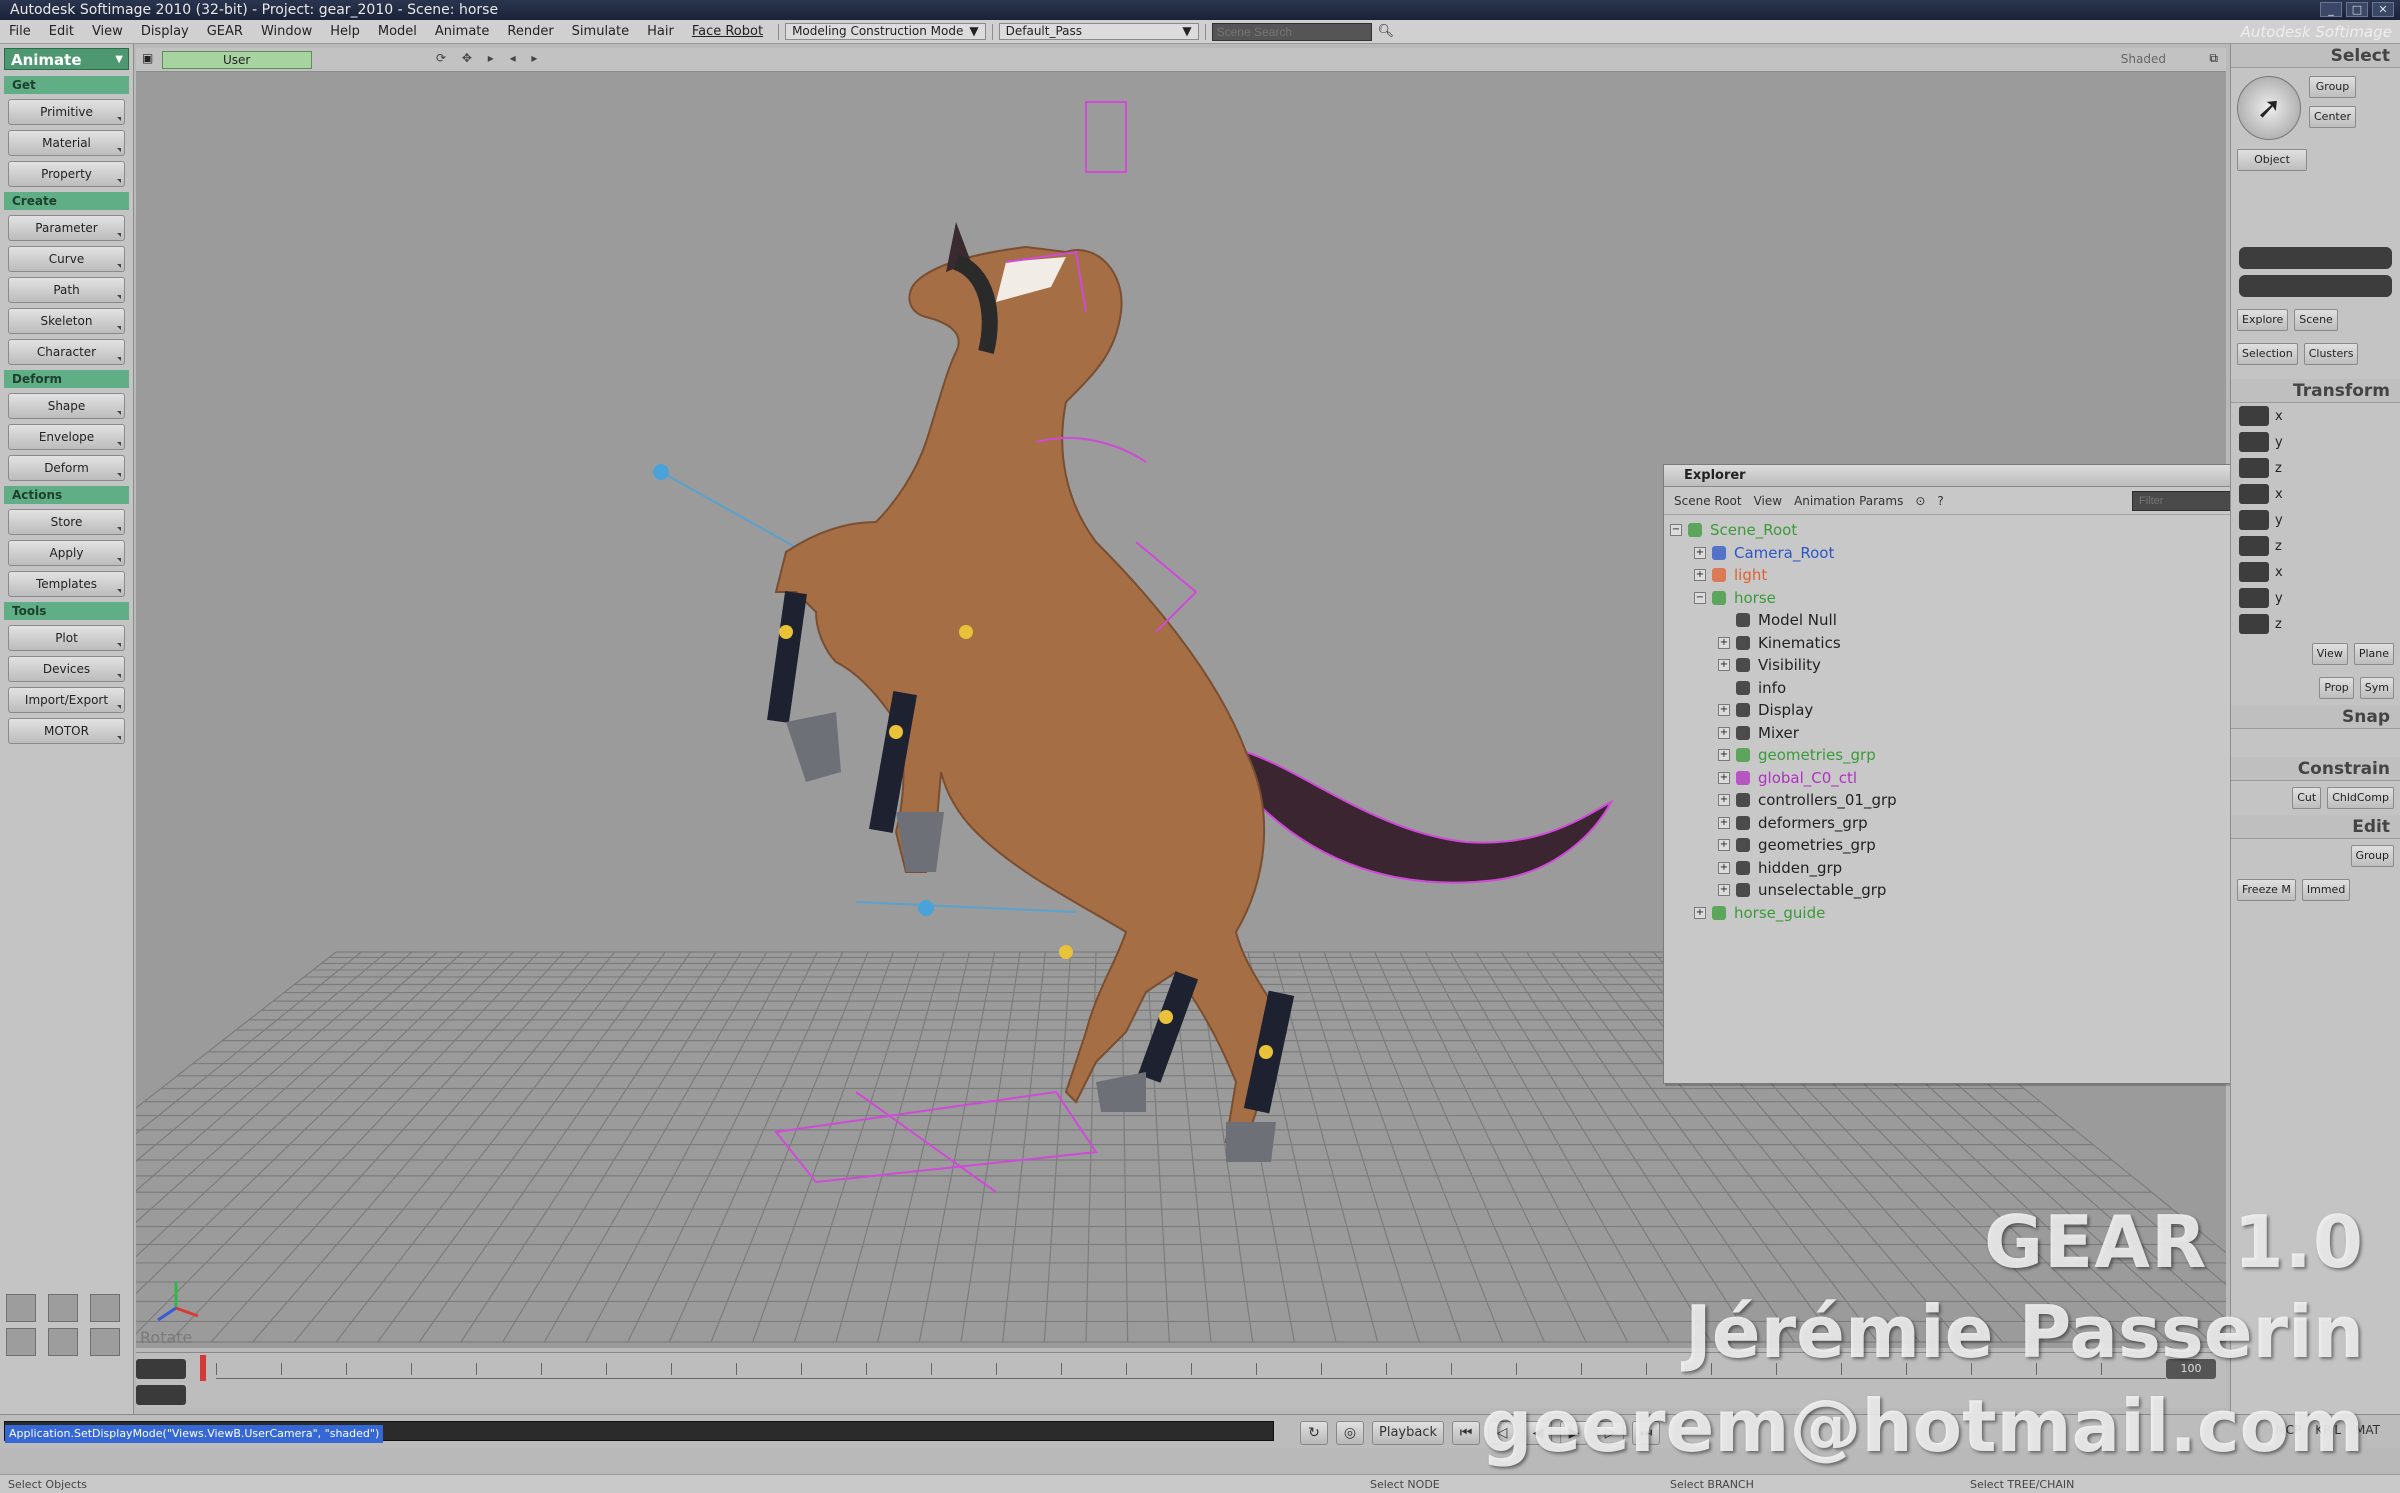  What do you see at coordinates (66, 352) in the screenshot?
I see `toolbar-button-character: Character` at bounding box center [66, 352].